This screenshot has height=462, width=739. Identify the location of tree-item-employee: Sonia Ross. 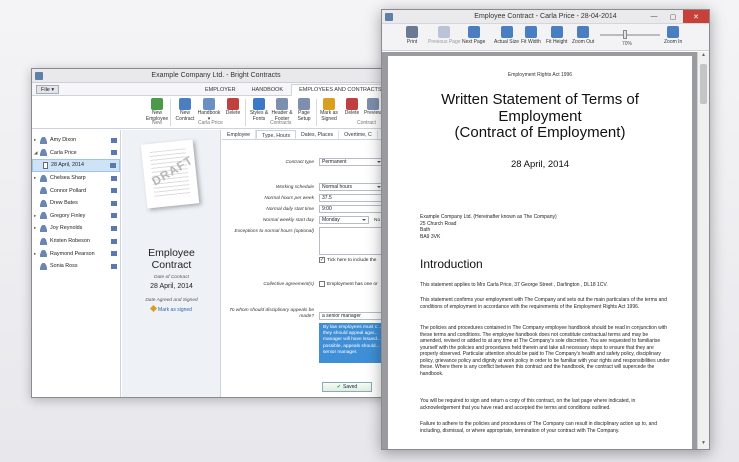
(76, 266).